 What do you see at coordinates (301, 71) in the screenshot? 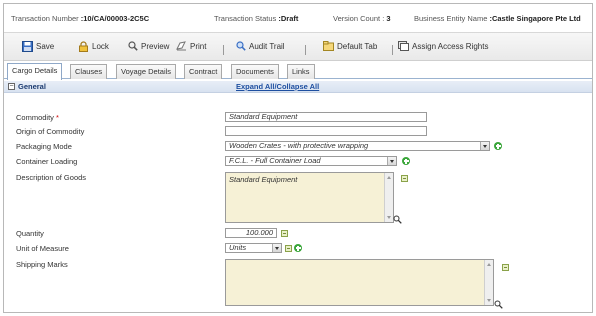
I see `tab-links: Links` at bounding box center [301, 71].